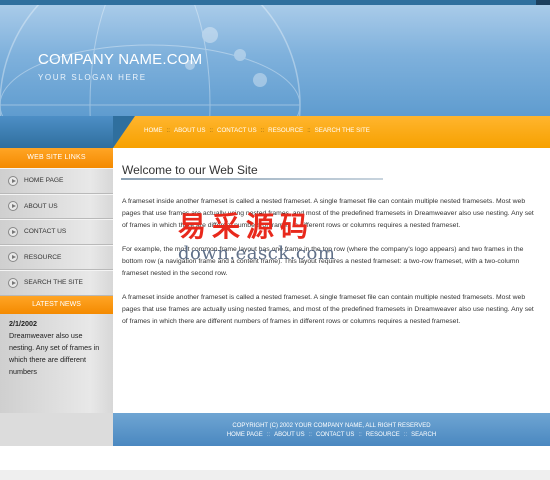  What do you see at coordinates (44, 181) in the screenshot?
I see `sidebar-item-label: HOME PAGE` at bounding box center [44, 181].